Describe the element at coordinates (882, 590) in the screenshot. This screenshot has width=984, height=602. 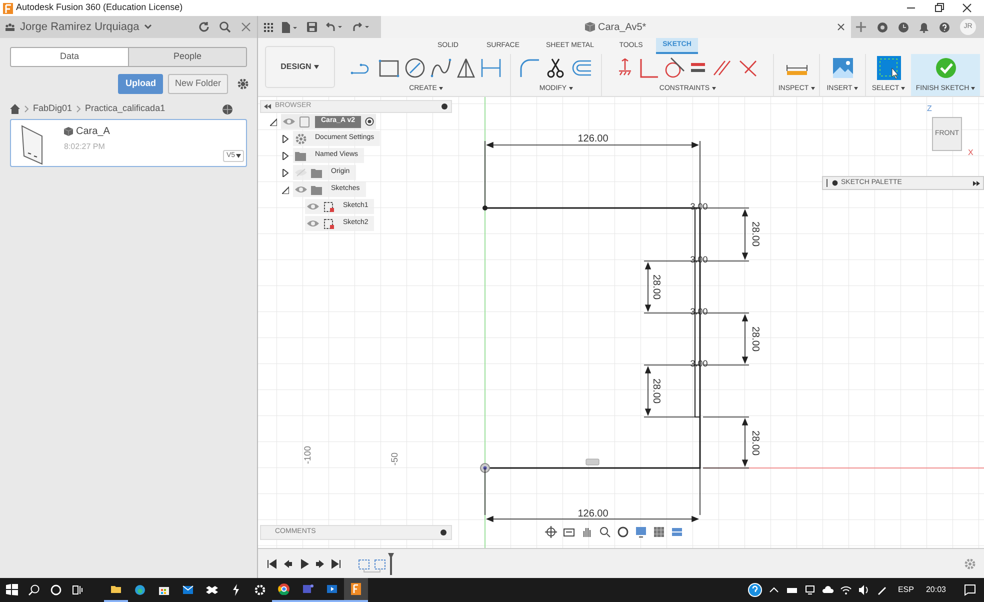
I see `pen-icon` at that location.